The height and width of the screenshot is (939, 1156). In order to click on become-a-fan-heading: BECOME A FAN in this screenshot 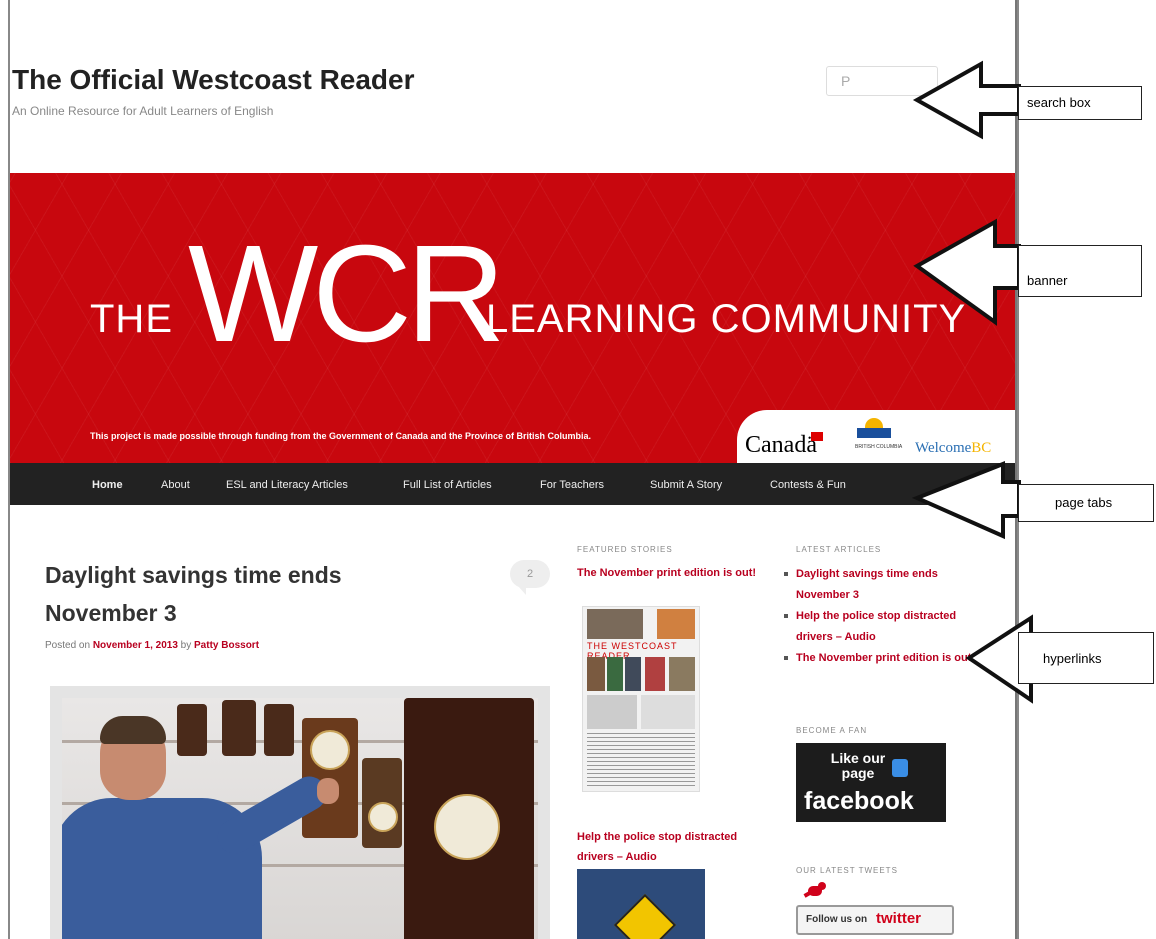, I will do `click(832, 730)`.